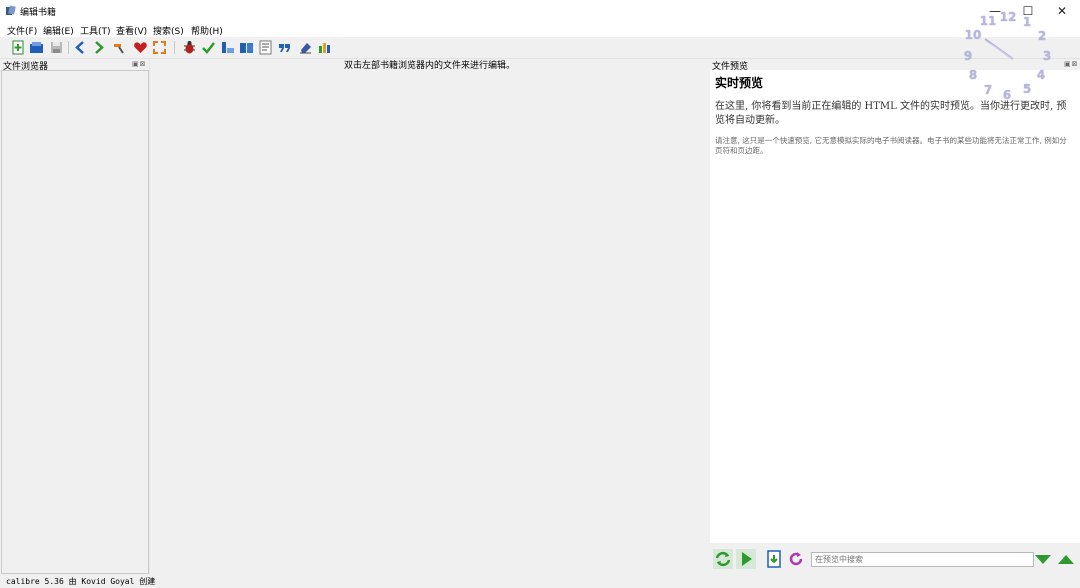  I want to click on splitter, so click(149, 316).